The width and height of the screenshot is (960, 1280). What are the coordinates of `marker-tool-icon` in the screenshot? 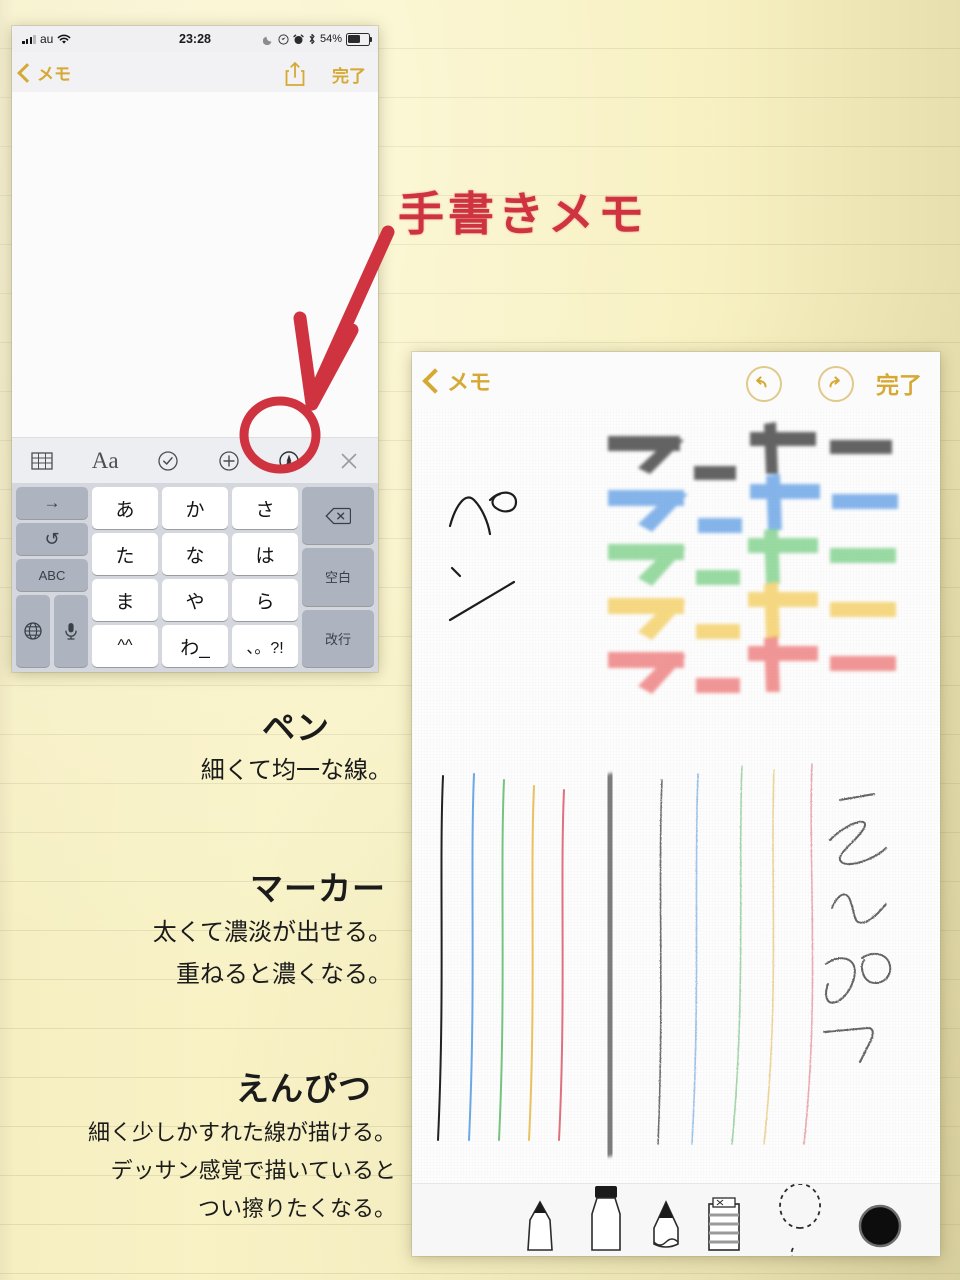 It's located at (606, 1218).